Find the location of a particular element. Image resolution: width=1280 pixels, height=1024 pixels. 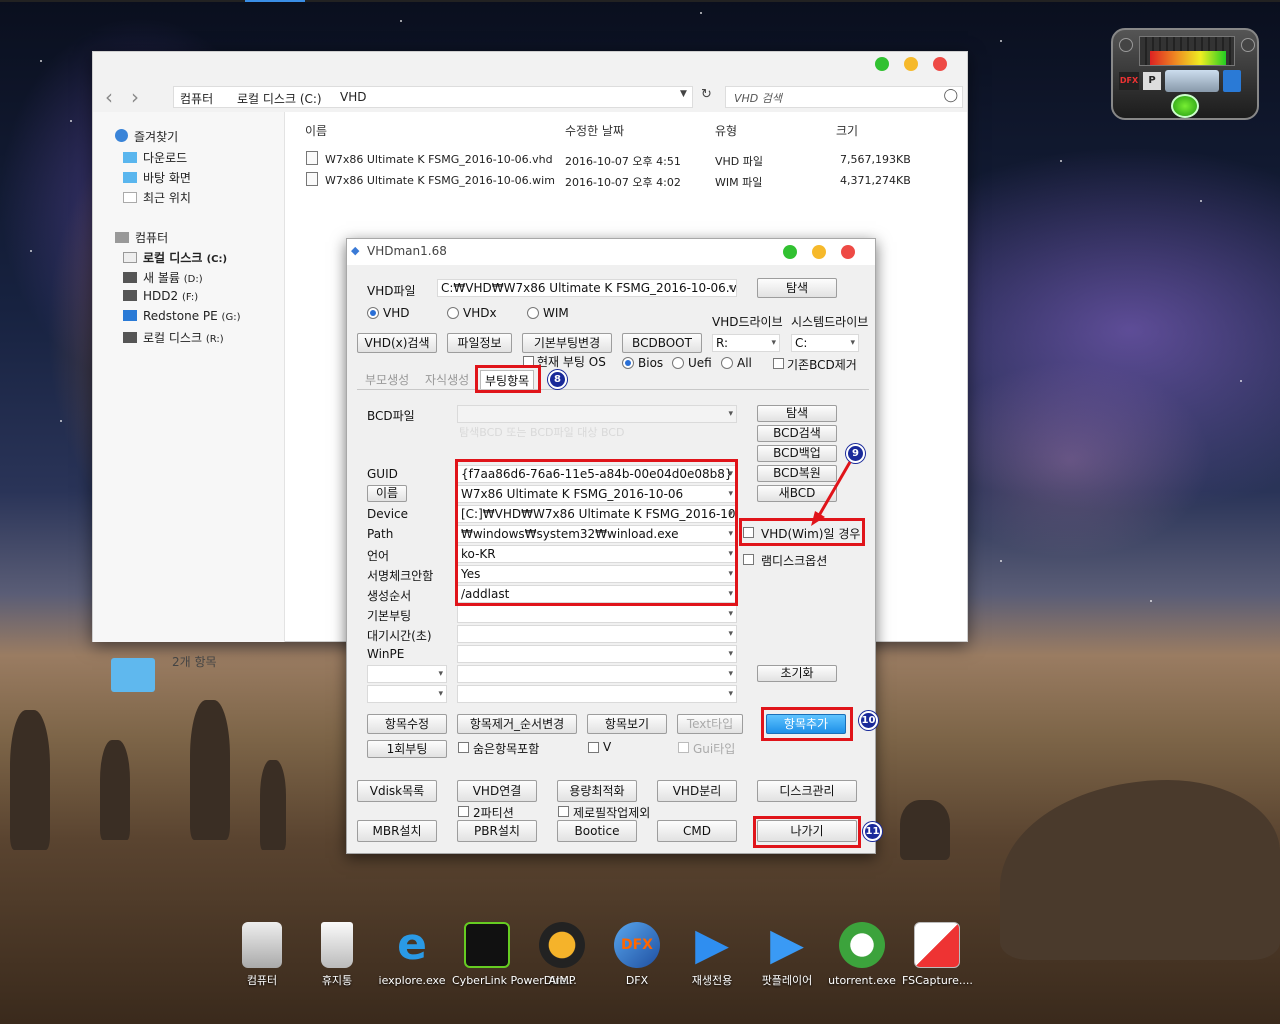

dock-item-aimp: AIMP is located at coordinates (562, 954).